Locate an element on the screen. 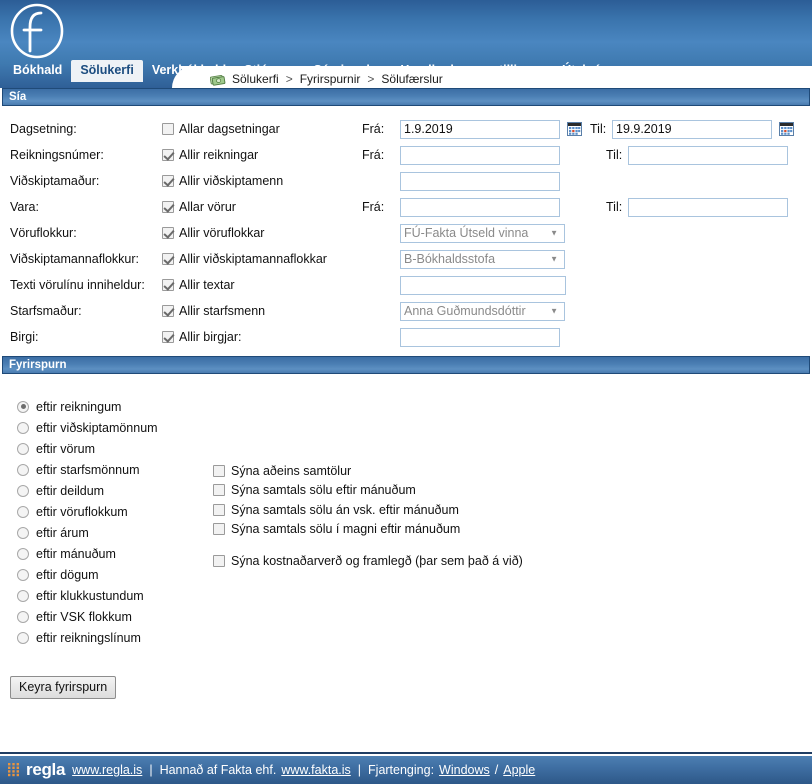  radio-row-klukkustundum: eftir klukkustundum is located at coordinates (87, 595).